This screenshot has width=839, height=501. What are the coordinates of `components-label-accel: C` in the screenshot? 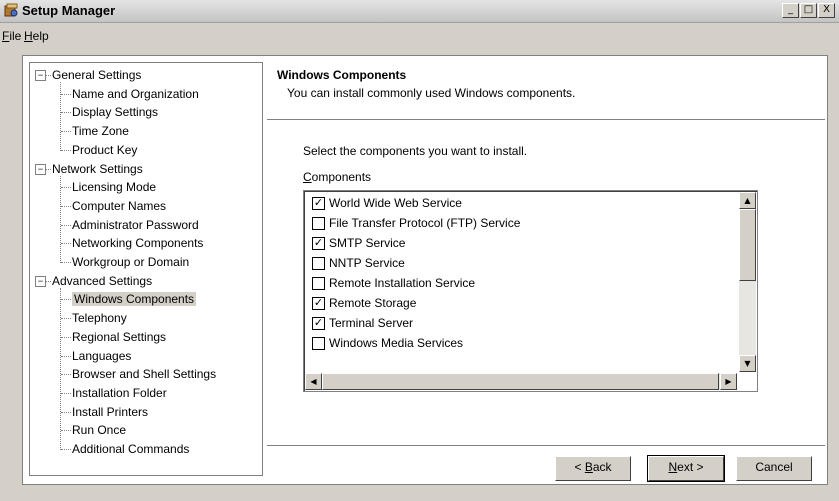 It's located at (307, 177).